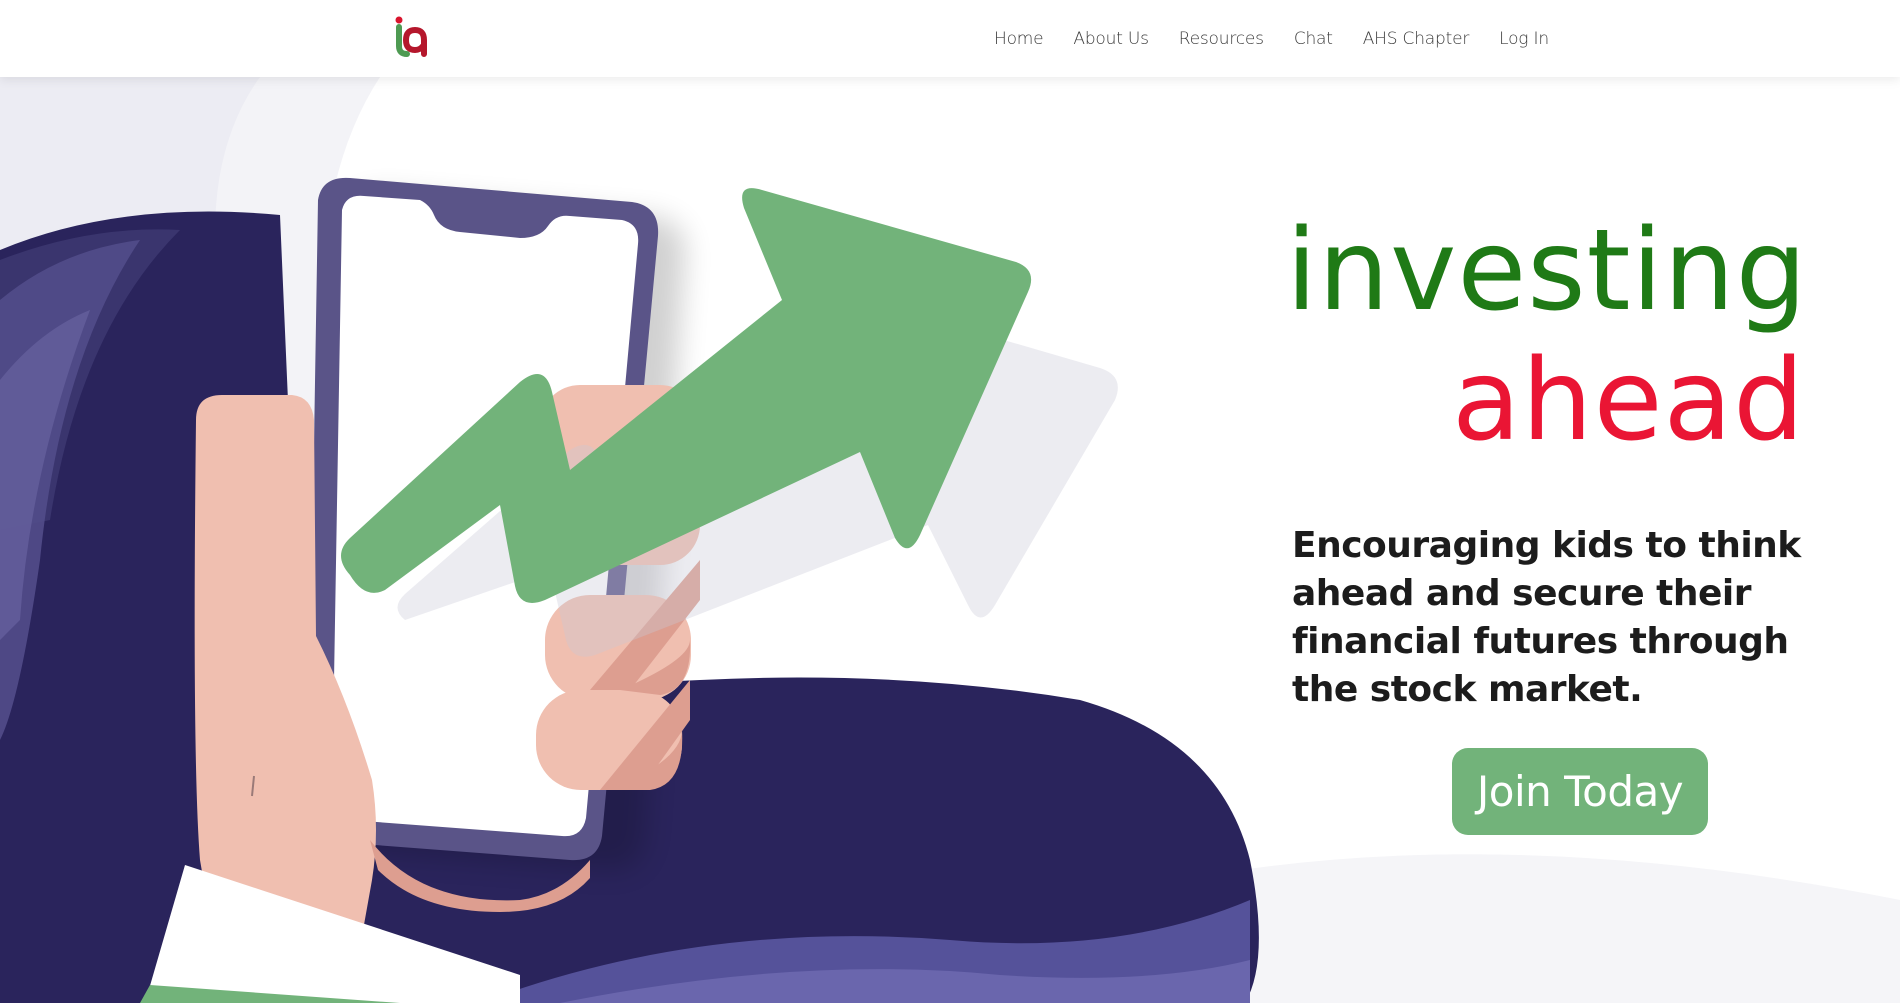  Describe the element at coordinates (1416, 39) in the screenshot. I see `nav-ahs-chapter: AHS Chapter` at that location.